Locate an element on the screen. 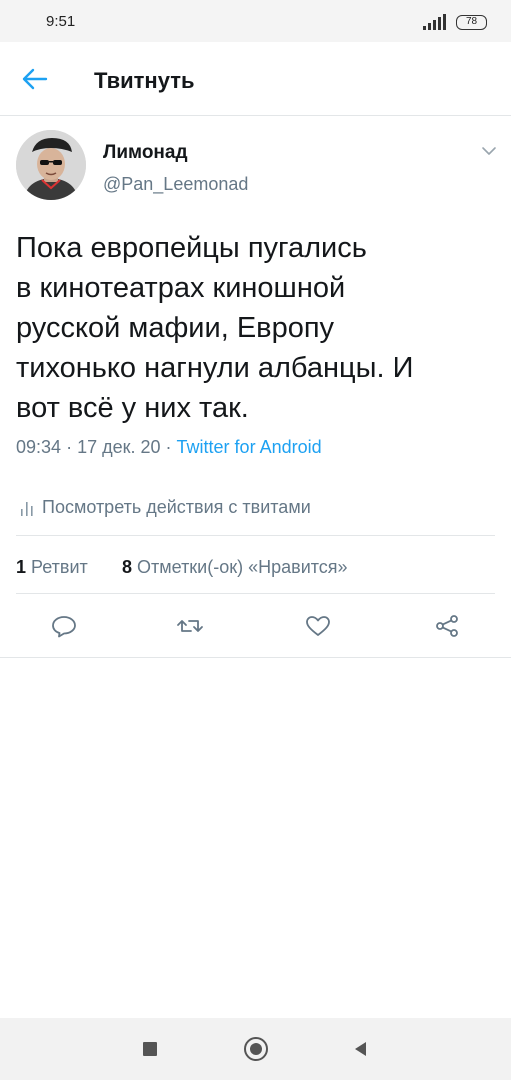 This screenshot has width=511, height=1080. tweet-time: 09:34 is located at coordinates (39, 447).